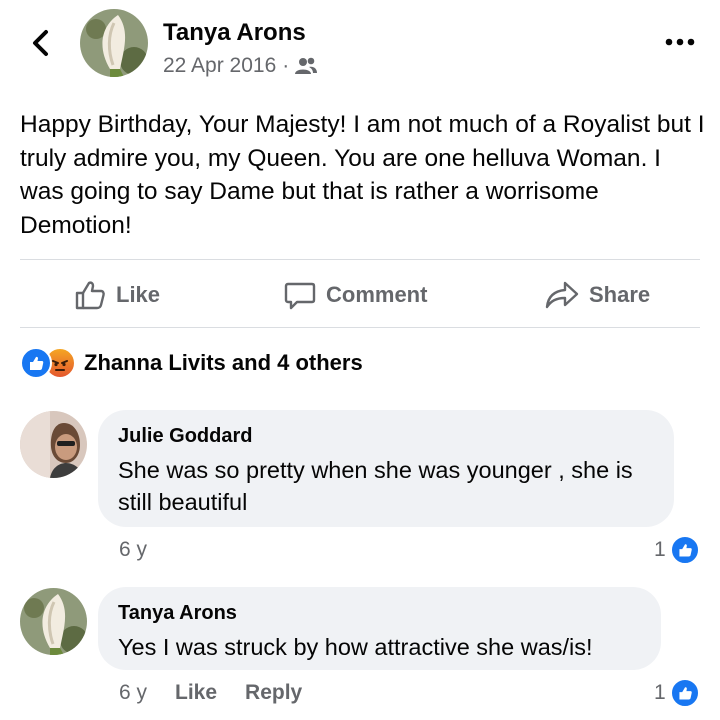  I want to click on like-label: Like, so click(138, 294).